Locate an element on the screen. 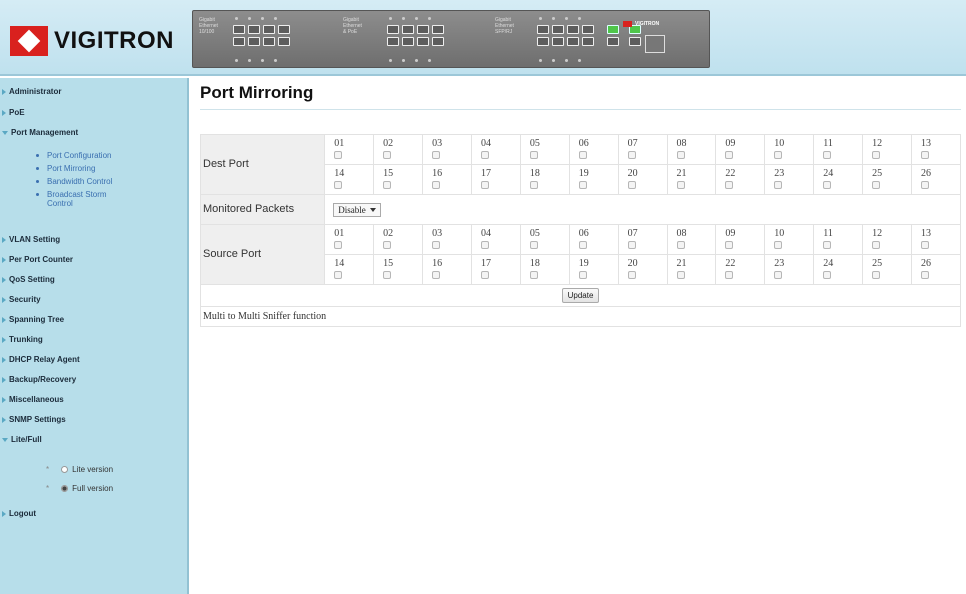  full-version-option: * Full version is located at coordinates (79, 488).